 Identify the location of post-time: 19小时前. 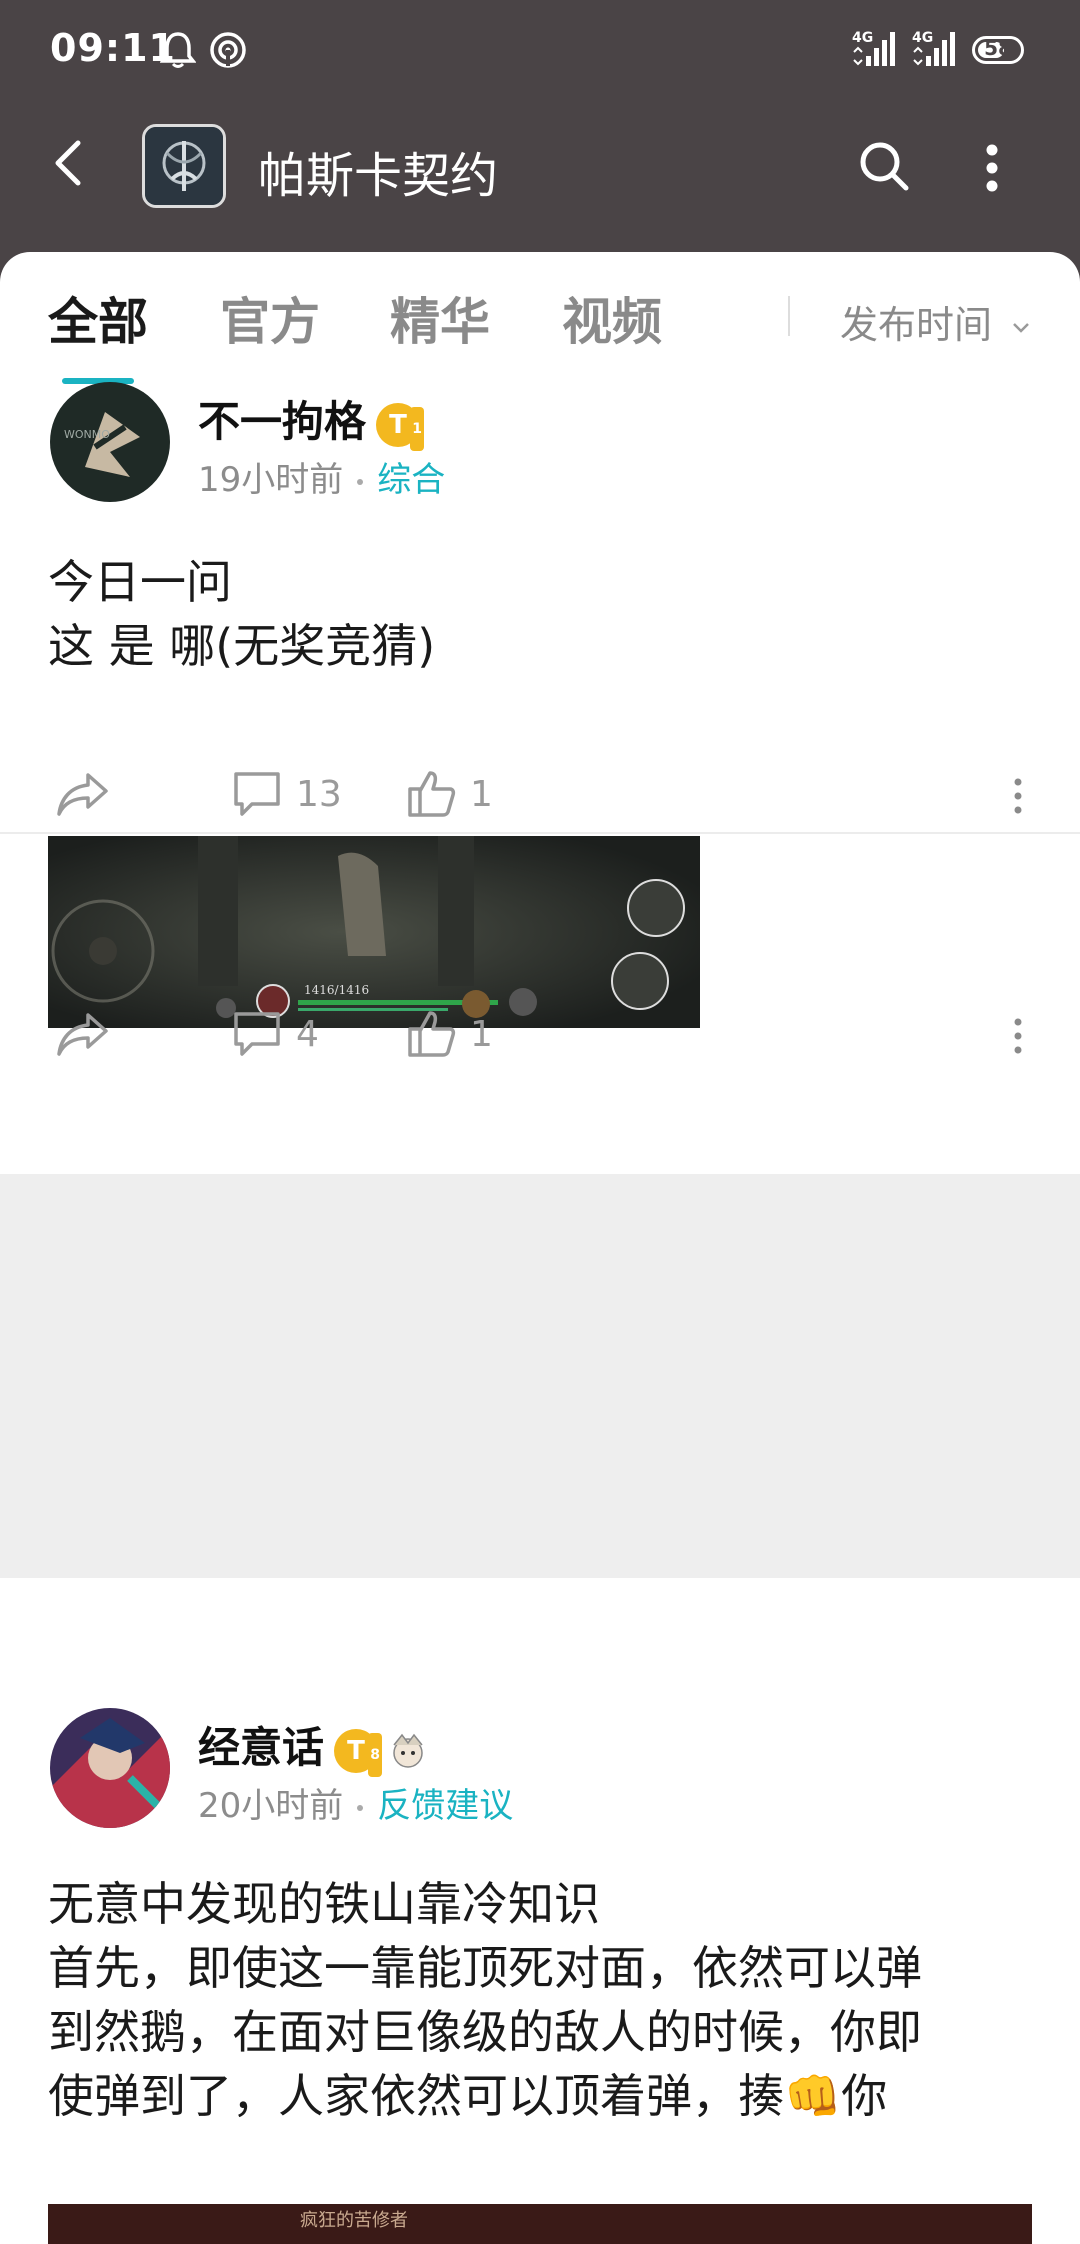
(271, 480).